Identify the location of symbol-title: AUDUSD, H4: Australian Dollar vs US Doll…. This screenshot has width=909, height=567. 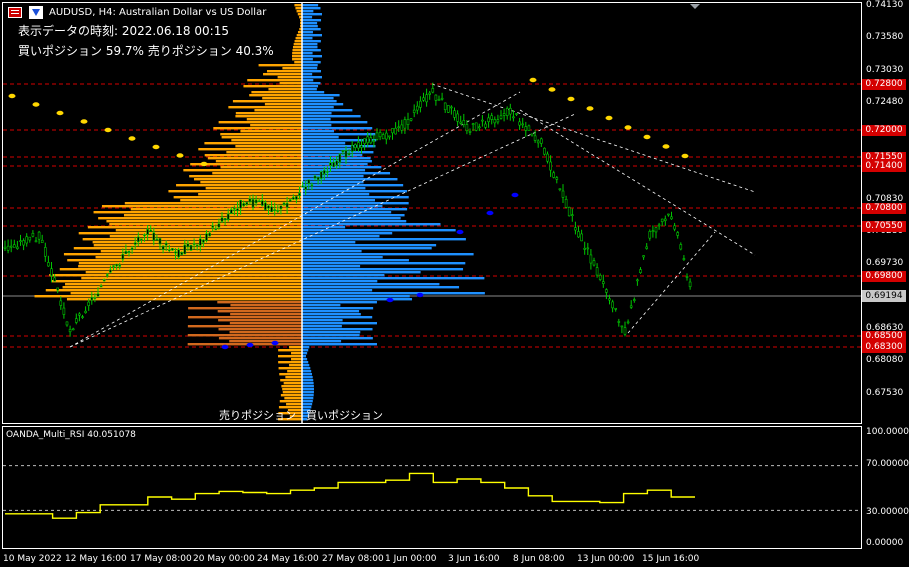
(158, 12).